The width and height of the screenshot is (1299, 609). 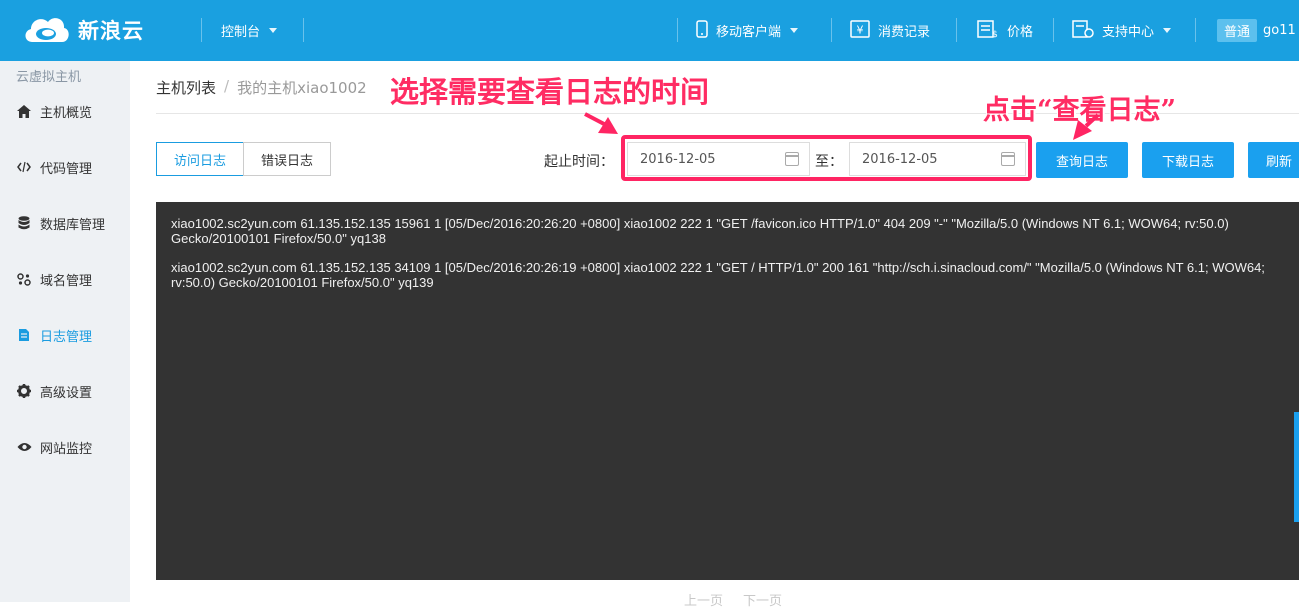 What do you see at coordinates (1086, 126) in the screenshot?
I see `arrow-to-query-button-icon` at bounding box center [1086, 126].